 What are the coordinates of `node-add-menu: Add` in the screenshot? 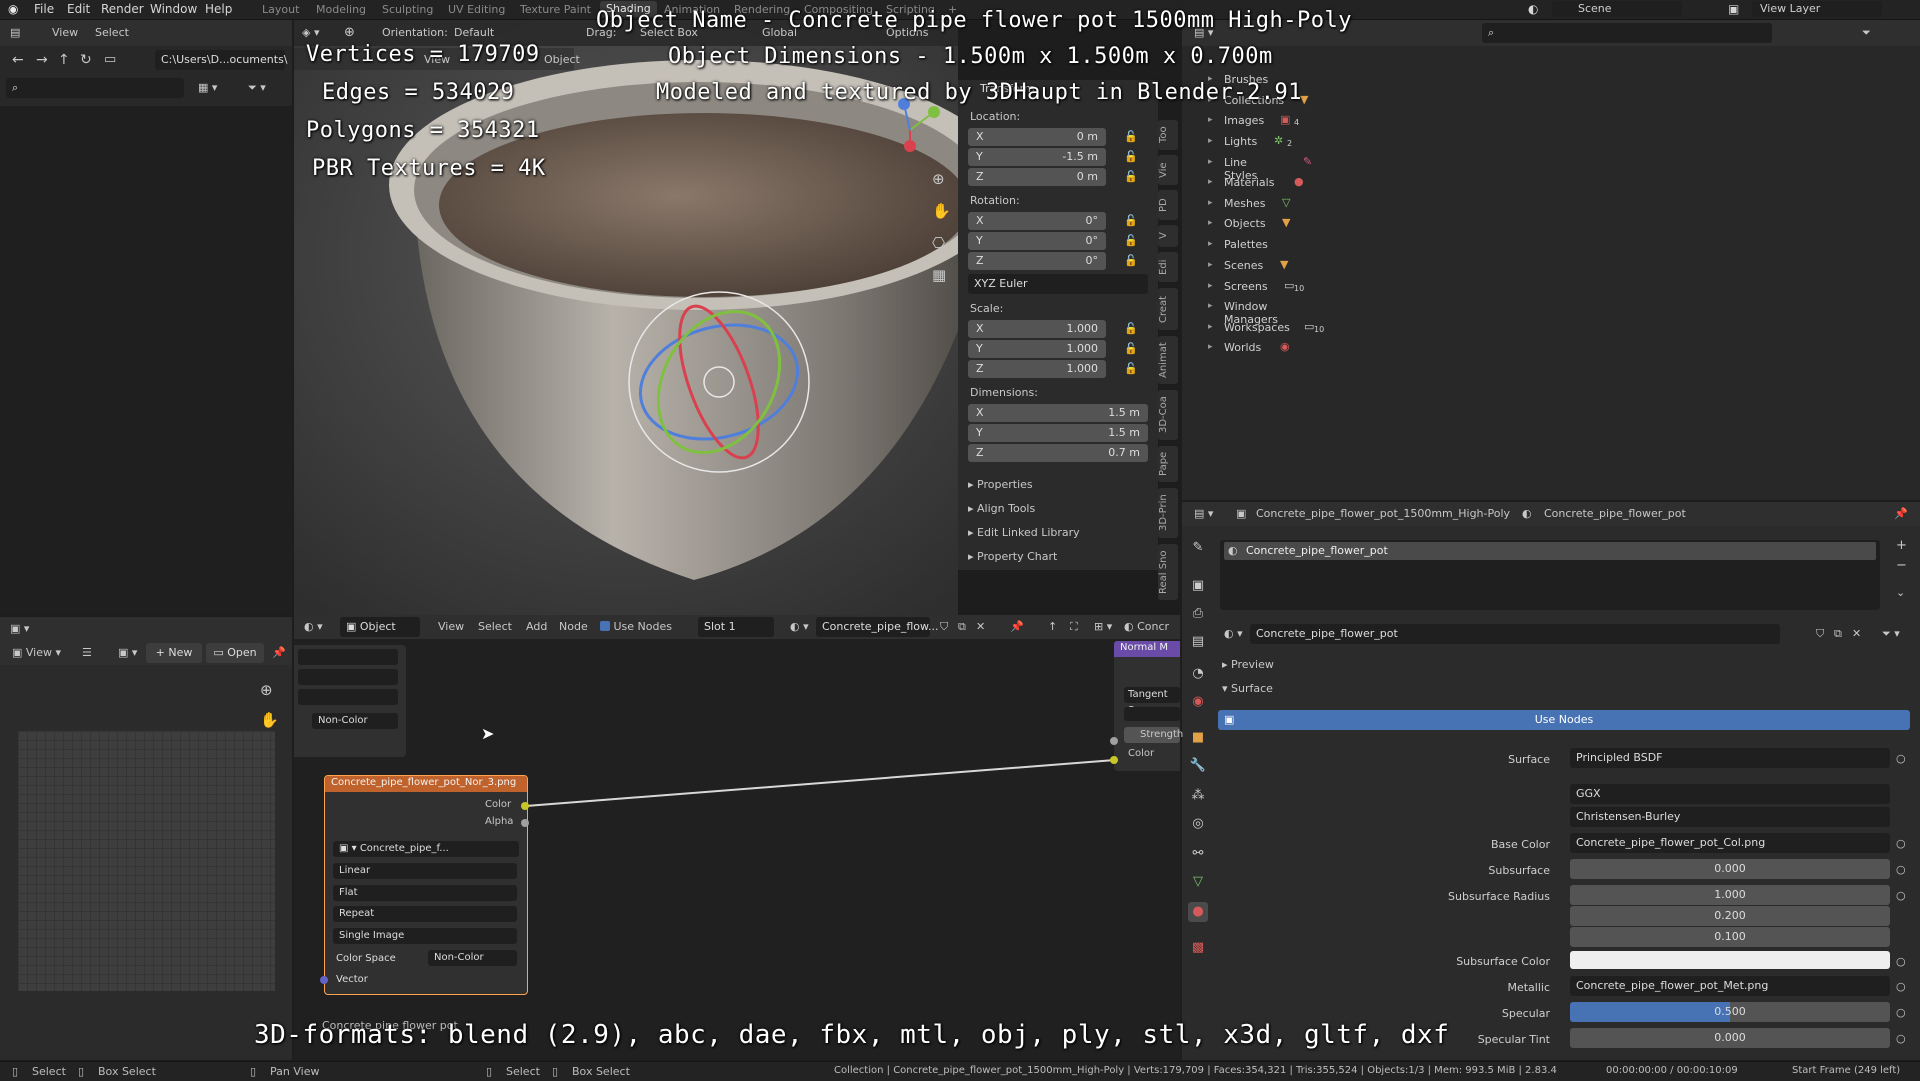 It's located at (536, 626).